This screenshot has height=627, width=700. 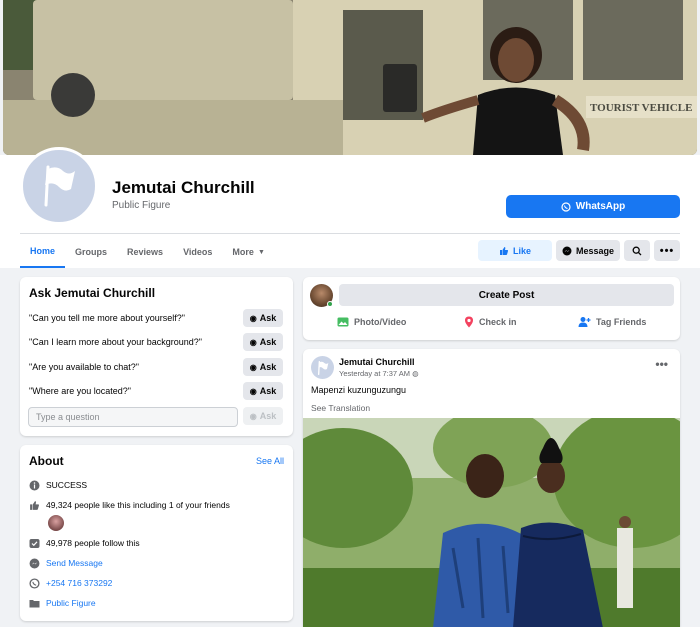 I want to click on see-translation-link: See Translation, so click(x=340, y=408).